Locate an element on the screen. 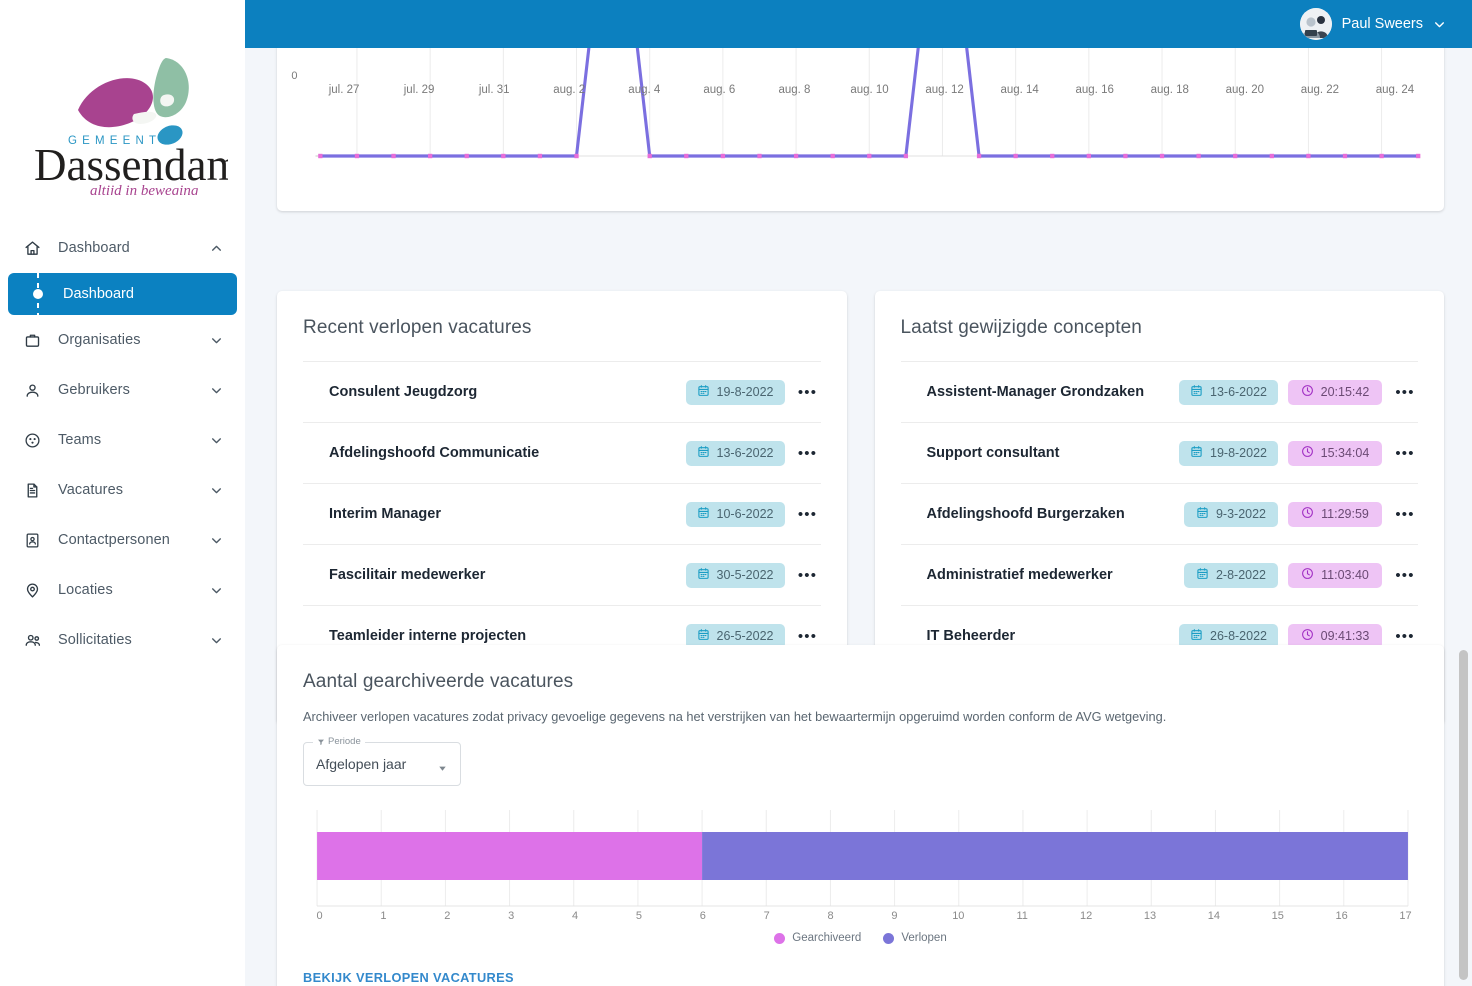 The image size is (1472, 986). svg-text: aug. 20 is located at coordinates (1245, 90).